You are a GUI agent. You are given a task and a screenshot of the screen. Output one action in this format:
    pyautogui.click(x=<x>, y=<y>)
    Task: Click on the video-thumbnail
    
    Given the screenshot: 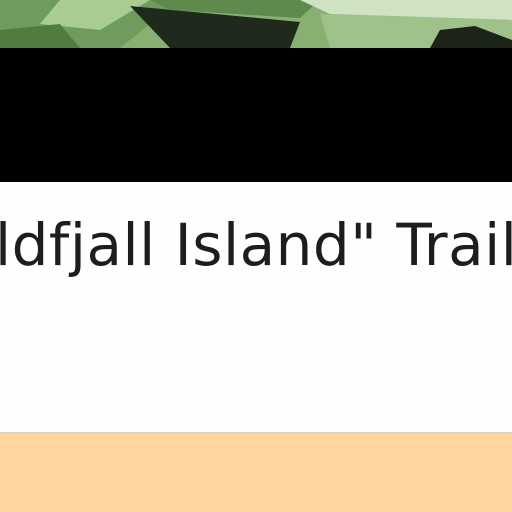 What is the action you would take?
    pyautogui.click(x=256, y=24)
    